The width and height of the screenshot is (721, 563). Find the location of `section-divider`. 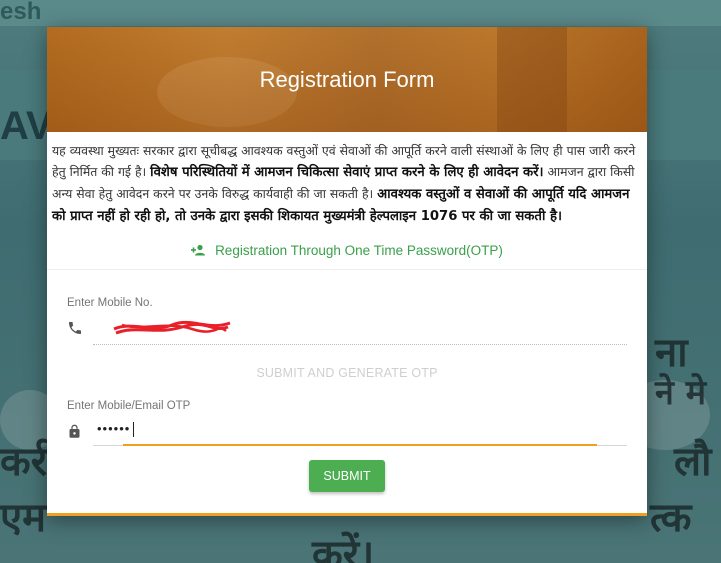

section-divider is located at coordinates (347, 269).